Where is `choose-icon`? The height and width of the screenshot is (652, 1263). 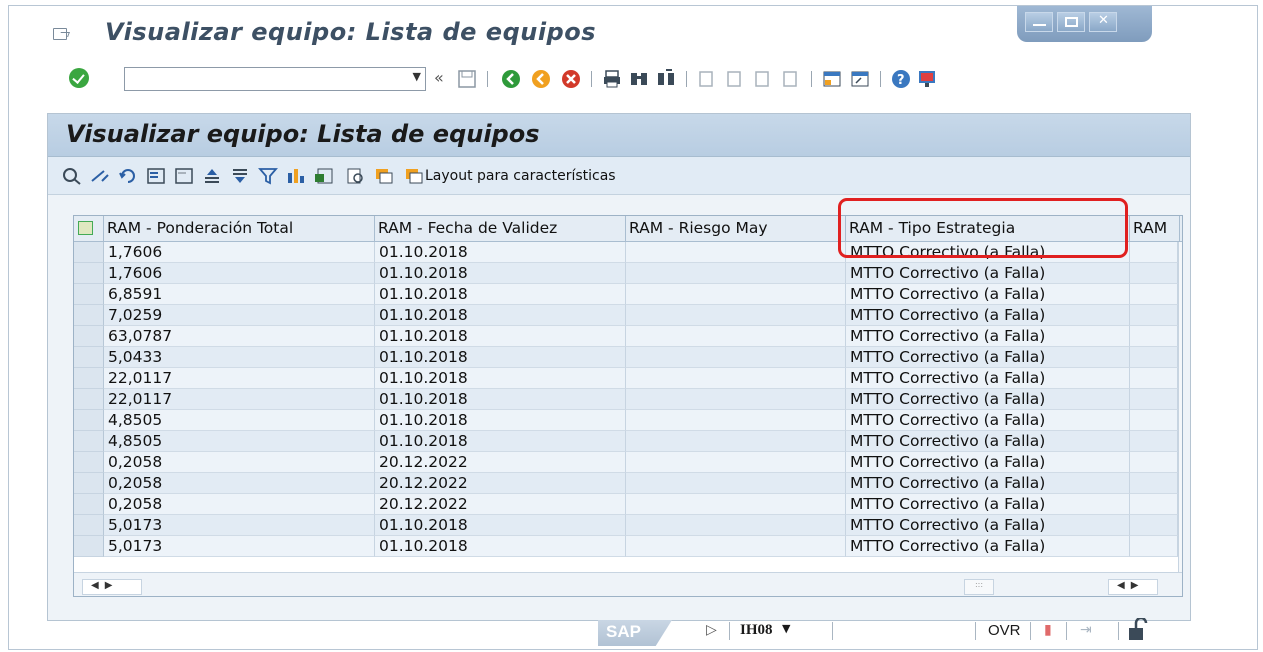
choose-icon is located at coordinates (100, 176).